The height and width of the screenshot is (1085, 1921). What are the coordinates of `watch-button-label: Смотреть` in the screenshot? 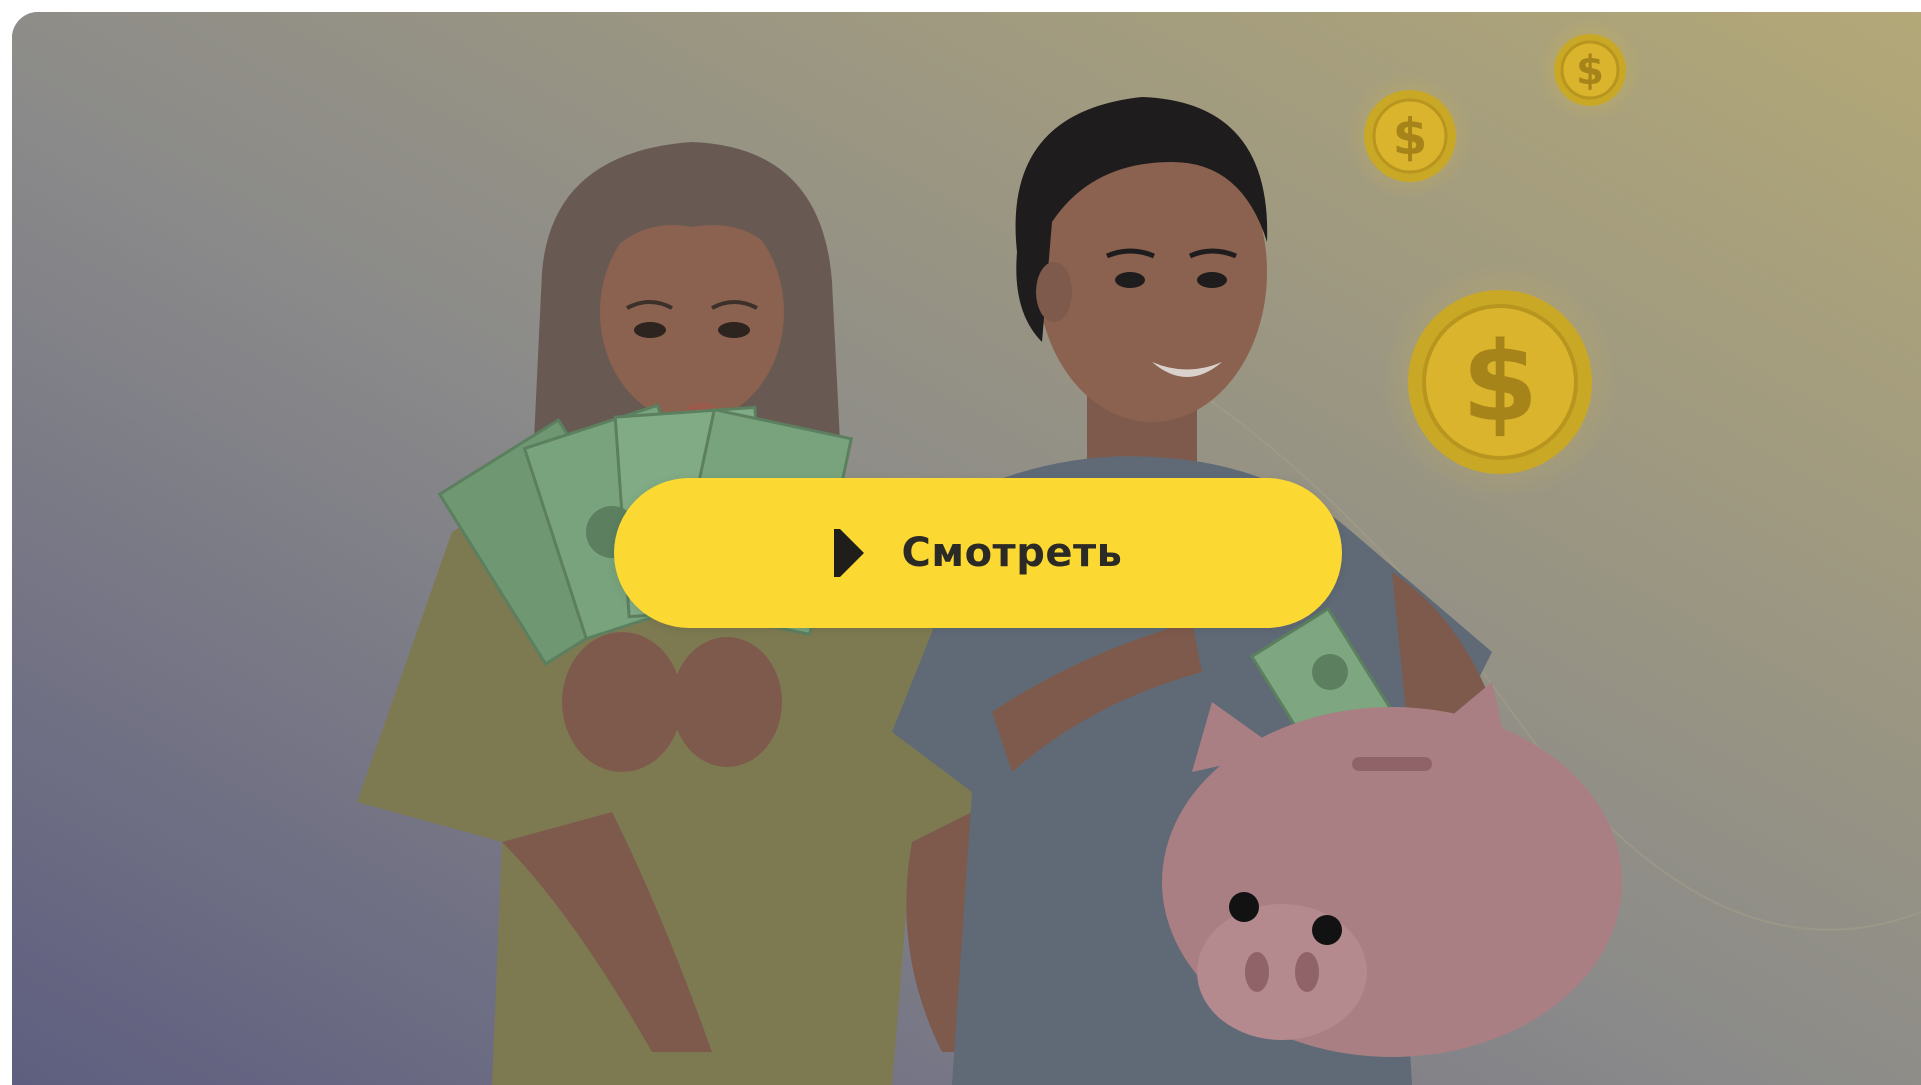 It's located at (1012, 553).